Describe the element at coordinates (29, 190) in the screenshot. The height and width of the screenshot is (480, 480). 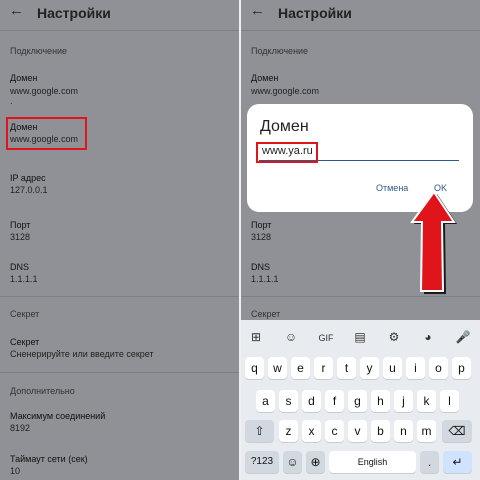
I see `setting-value: 127.0.0.1` at that location.